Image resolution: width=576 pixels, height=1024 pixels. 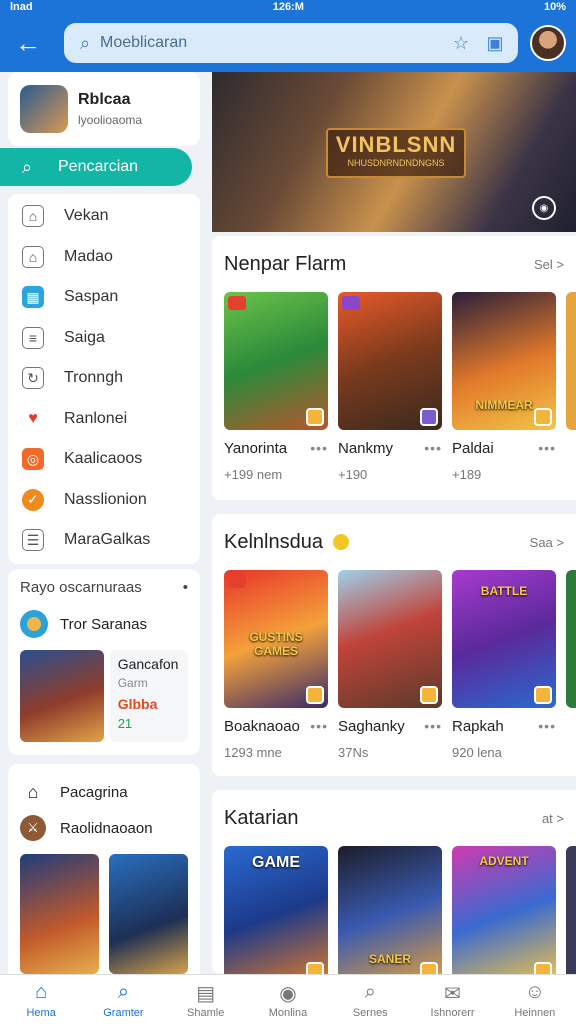 What do you see at coordinates (547, 542) in the screenshot?
I see `see-all-link: Saa >` at bounding box center [547, 542].